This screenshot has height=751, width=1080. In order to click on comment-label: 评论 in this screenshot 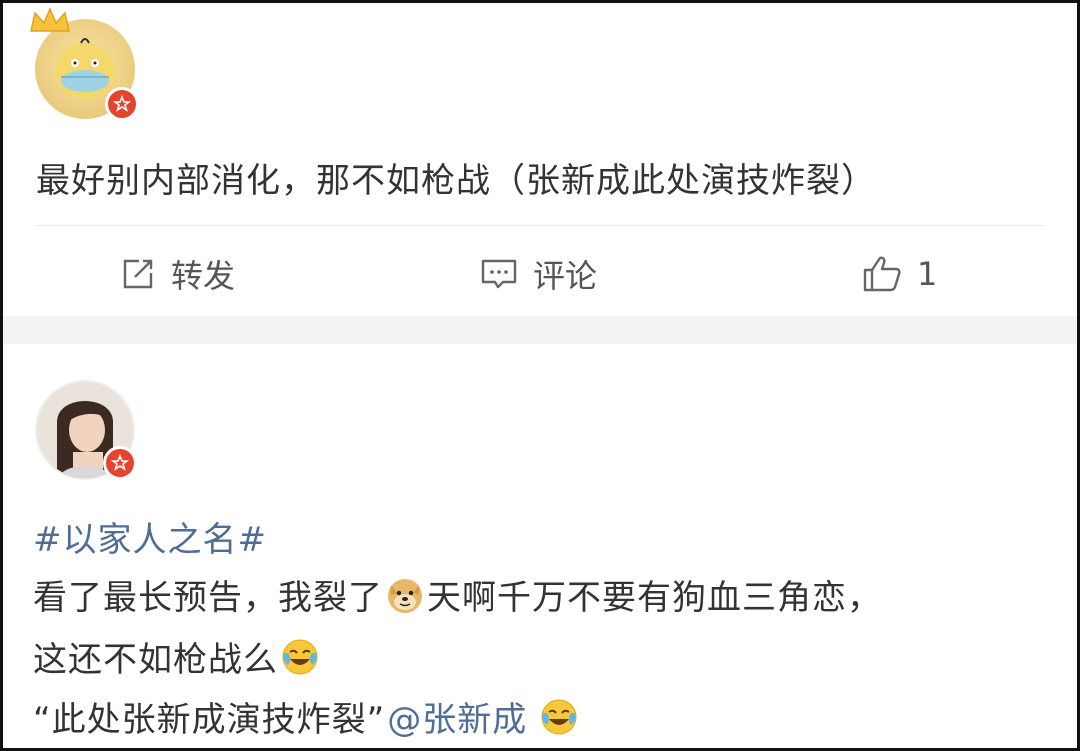, I will do `click(565, 276)`.